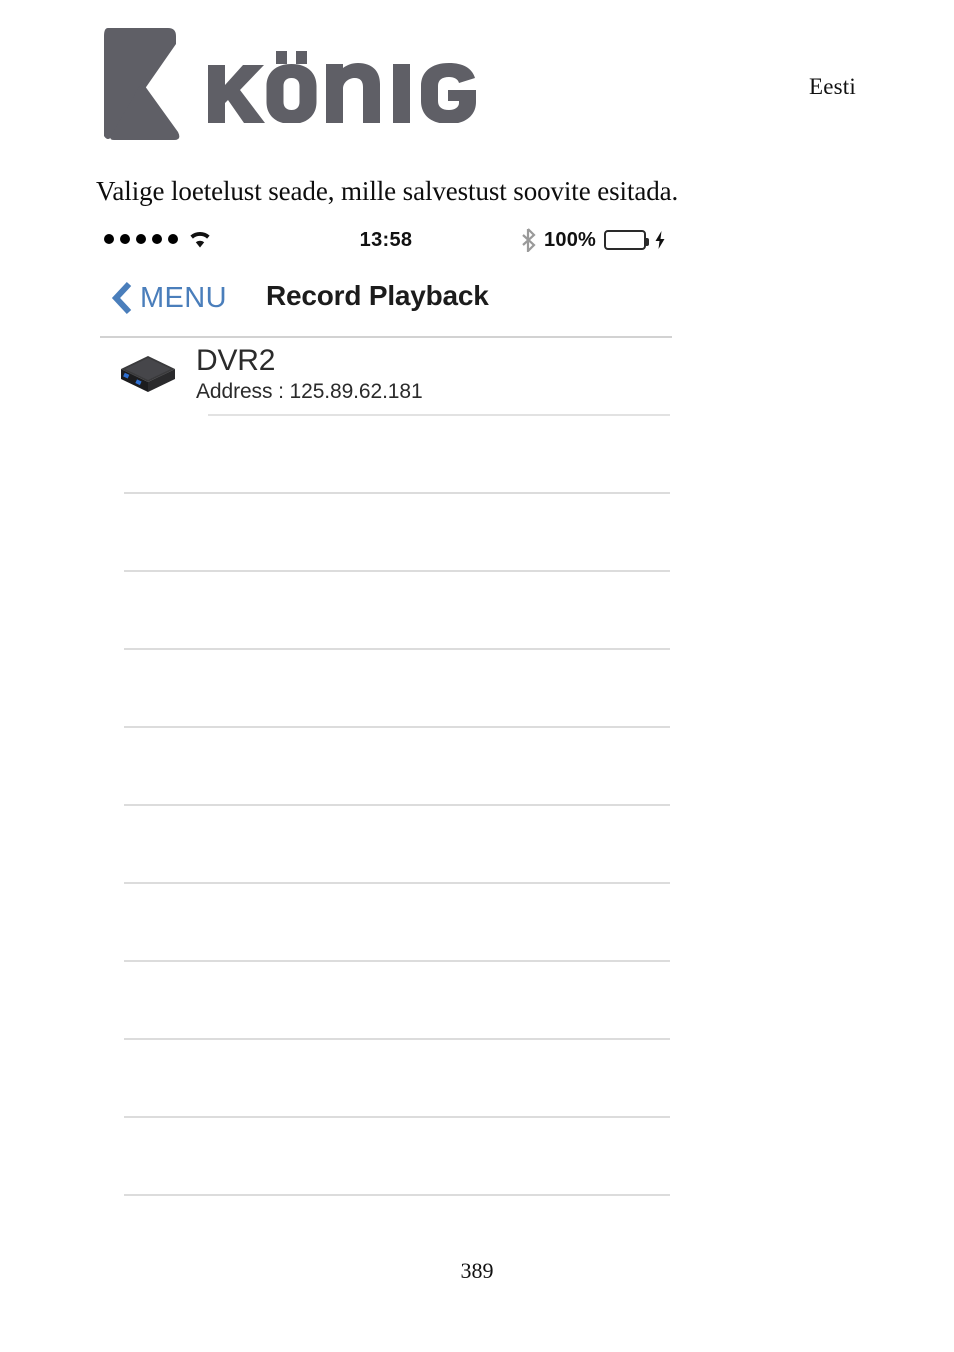  What do you see at coordinates (626, 240) in the screenshot?
I see `battery-icon` at bounding box center [626, 240].